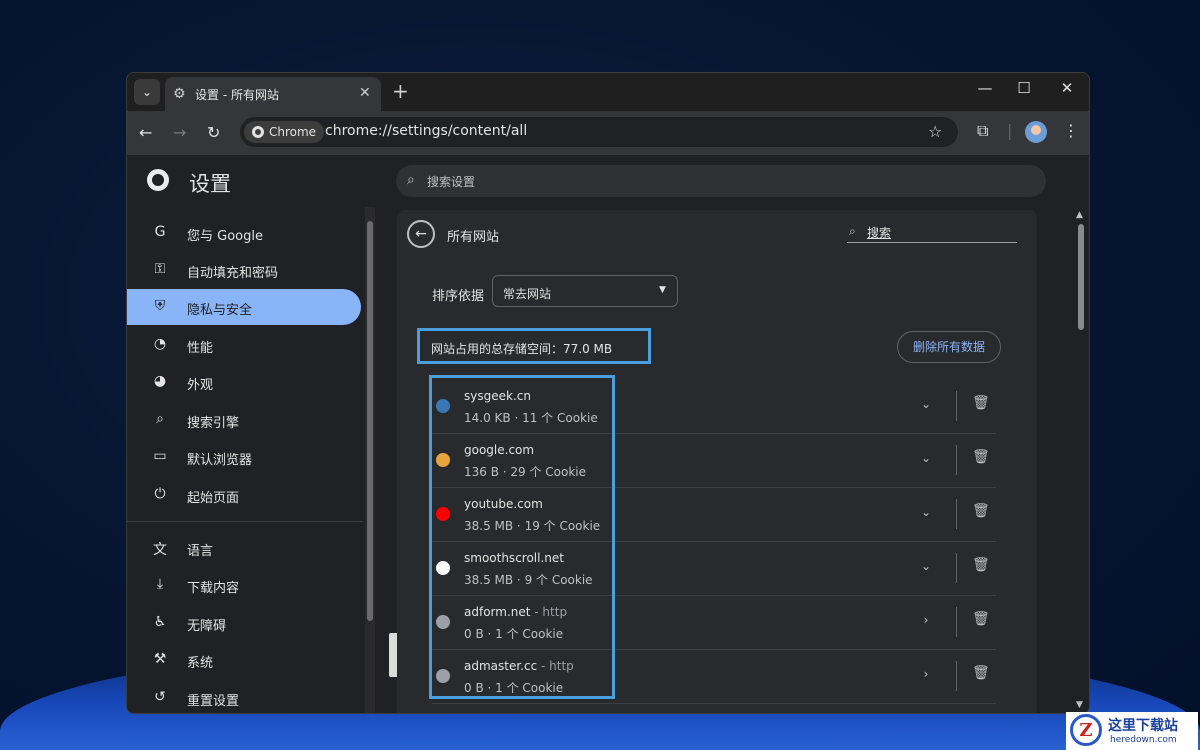  Describe the element at coordinates (160, 659) in the screenshot. I see `wrench-icon: ⚒` at that location.